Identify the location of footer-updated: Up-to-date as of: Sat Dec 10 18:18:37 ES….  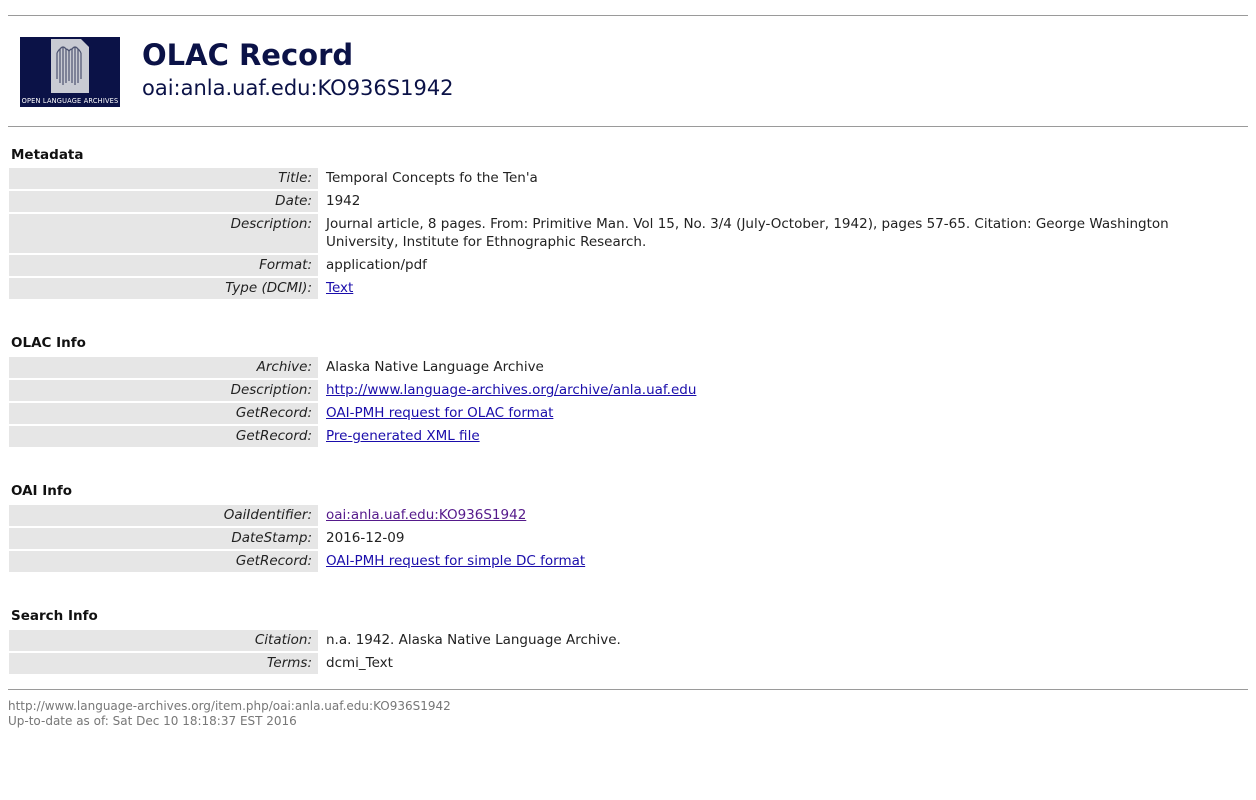
(152, 721).